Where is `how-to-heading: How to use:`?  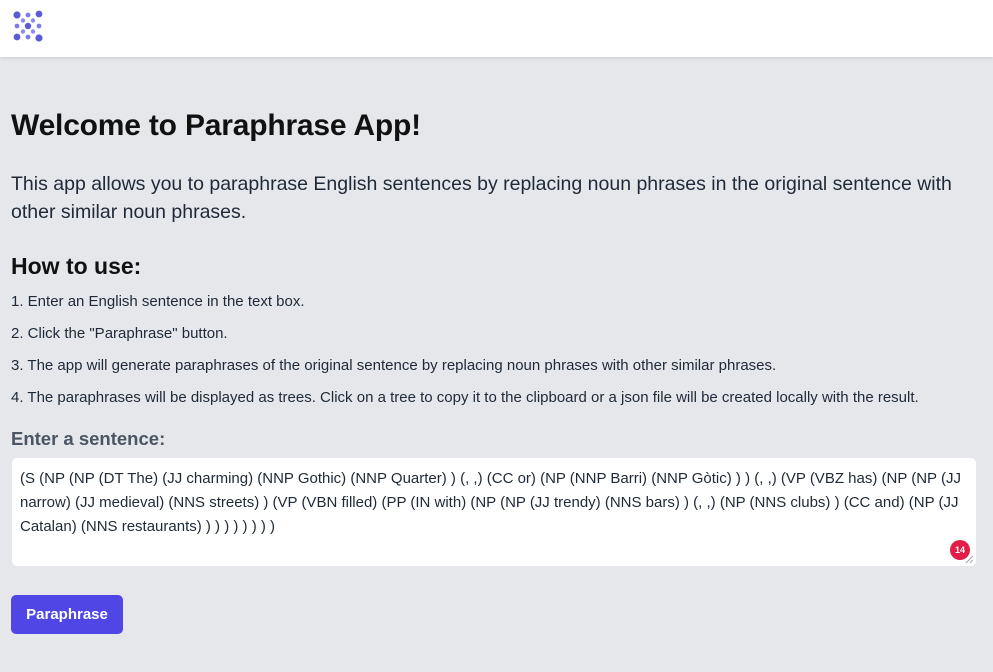
how-to-heading: How to use: is located at coordinates (76, 266).